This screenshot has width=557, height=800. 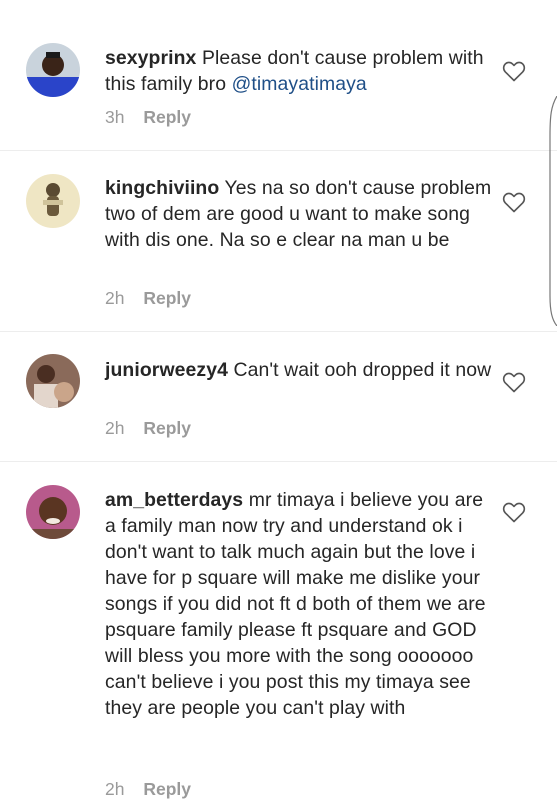 What do you see at coordinates (299, 84) in the screenshot?
I see `mention-link: @timayatimaya` at bounding box center [299, 84].